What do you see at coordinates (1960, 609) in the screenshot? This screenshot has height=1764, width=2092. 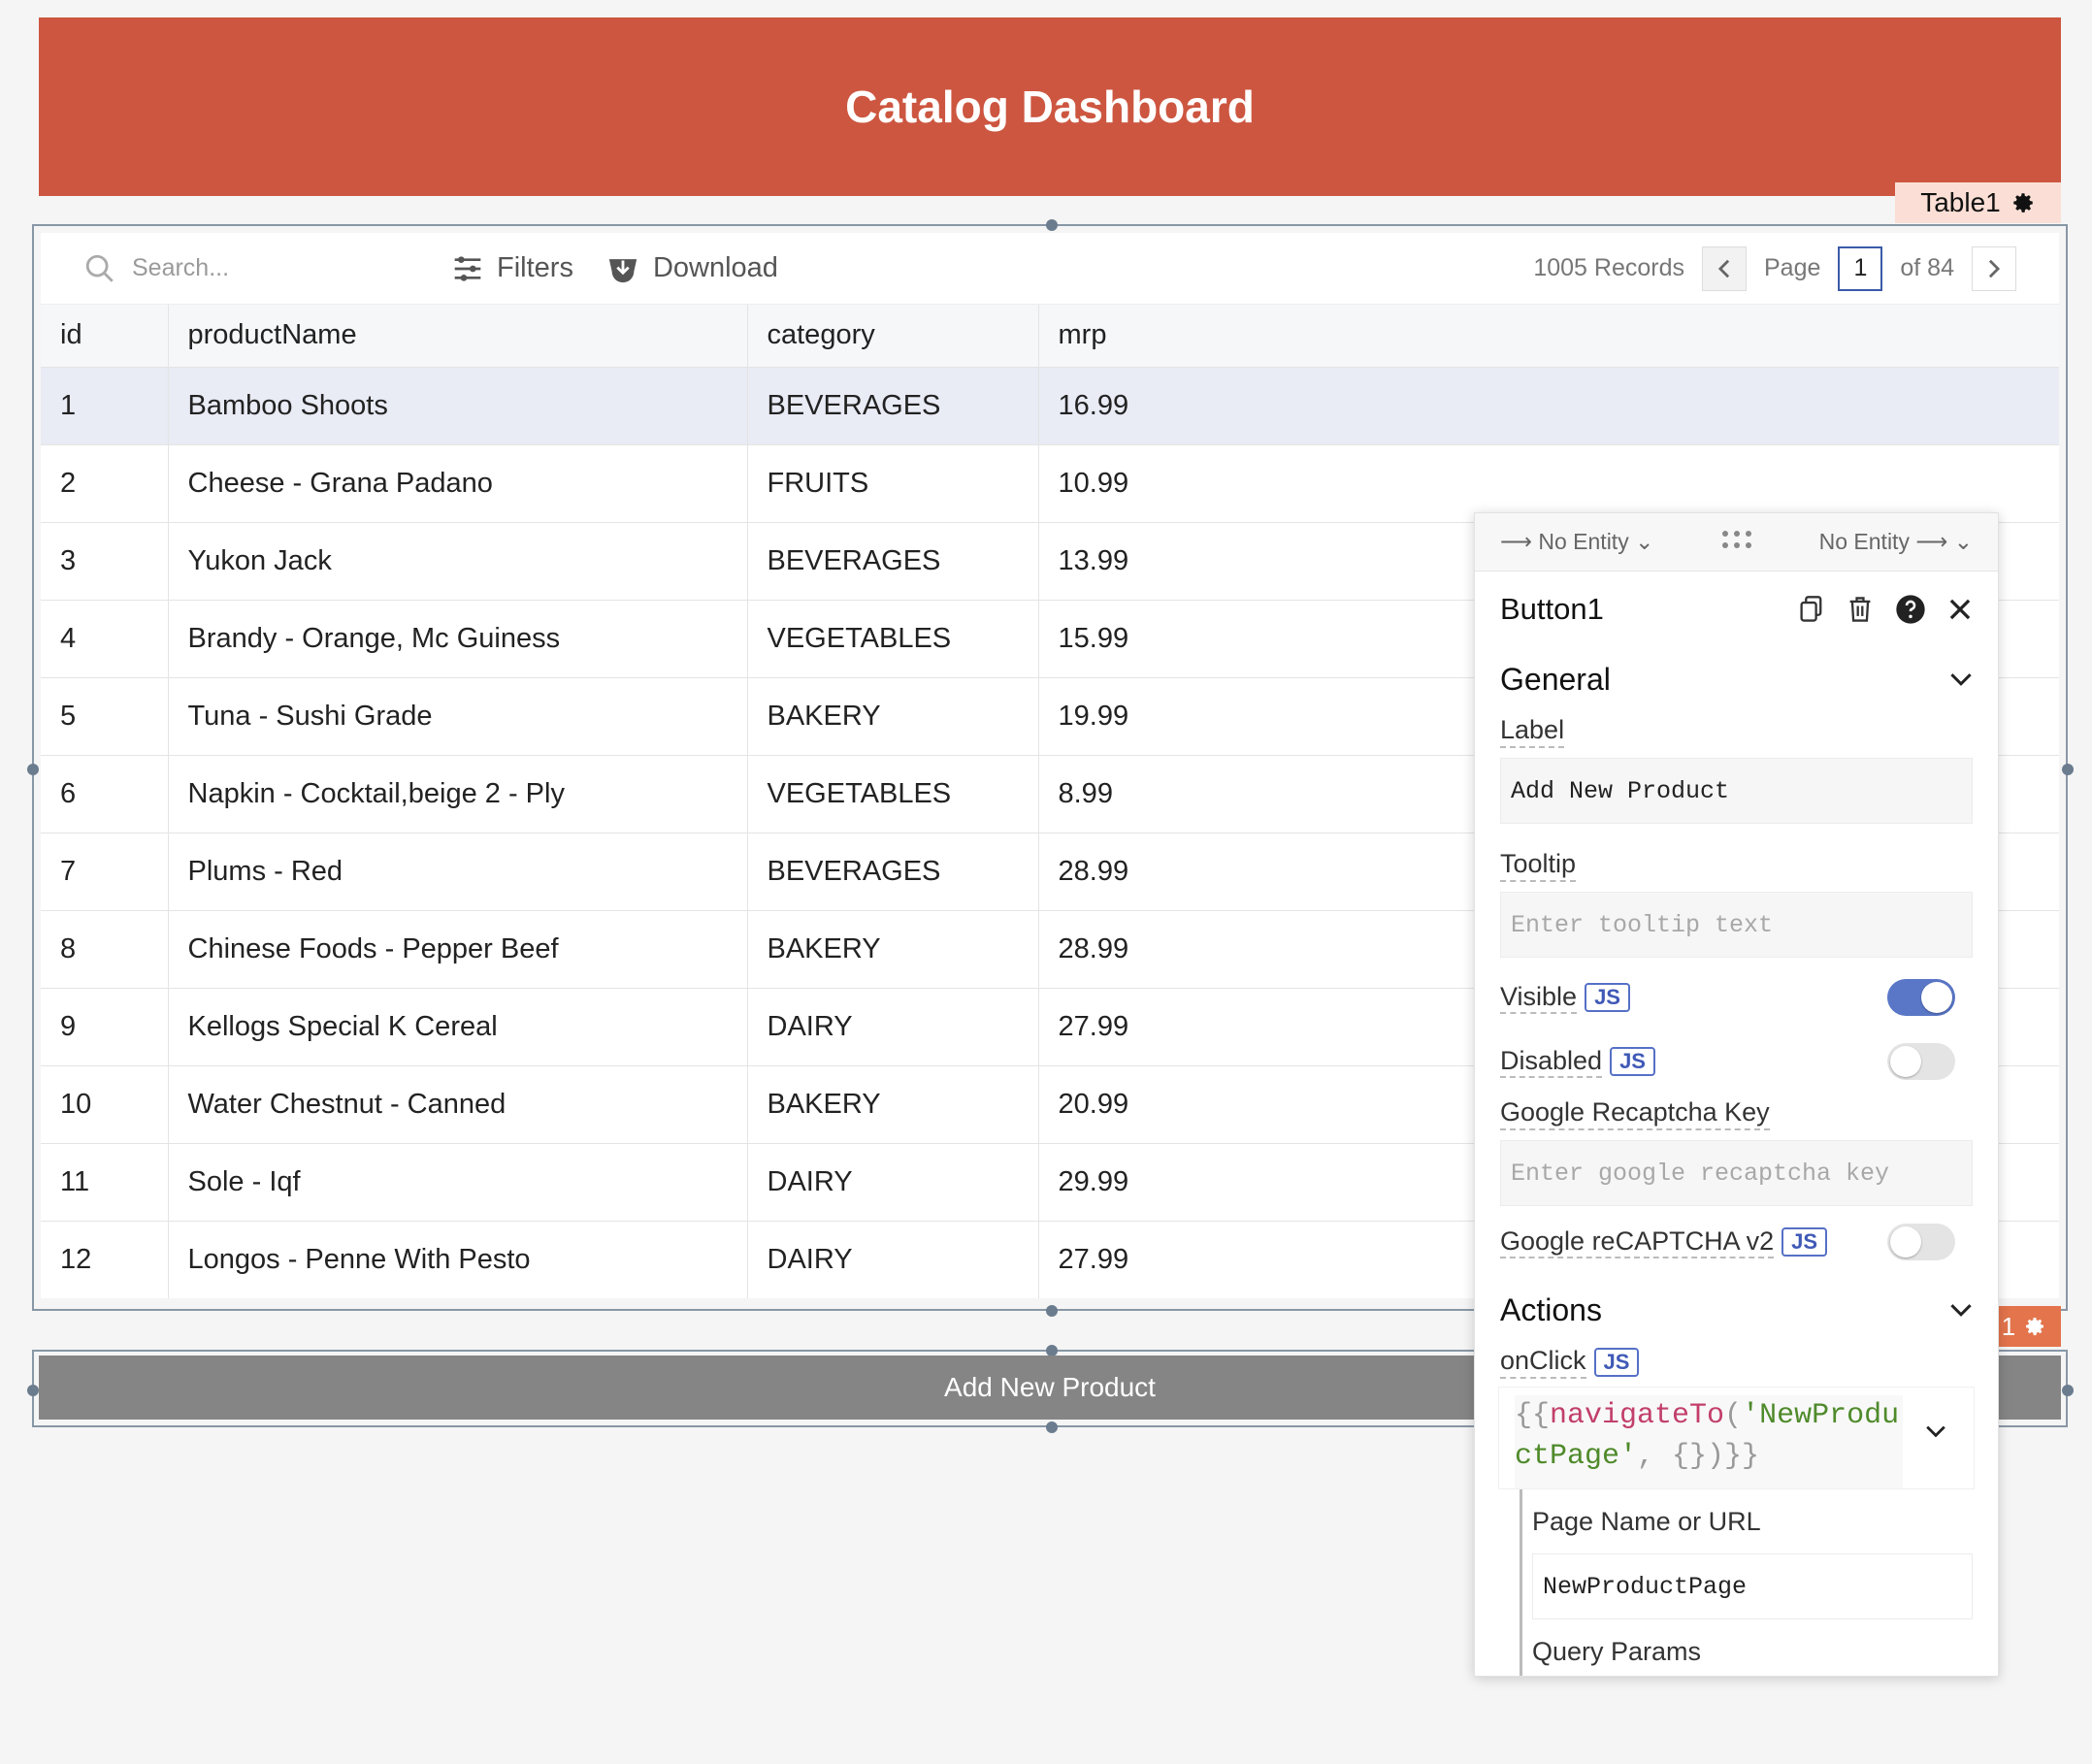 I see `close-icon` at bounding box center [1960, 609].